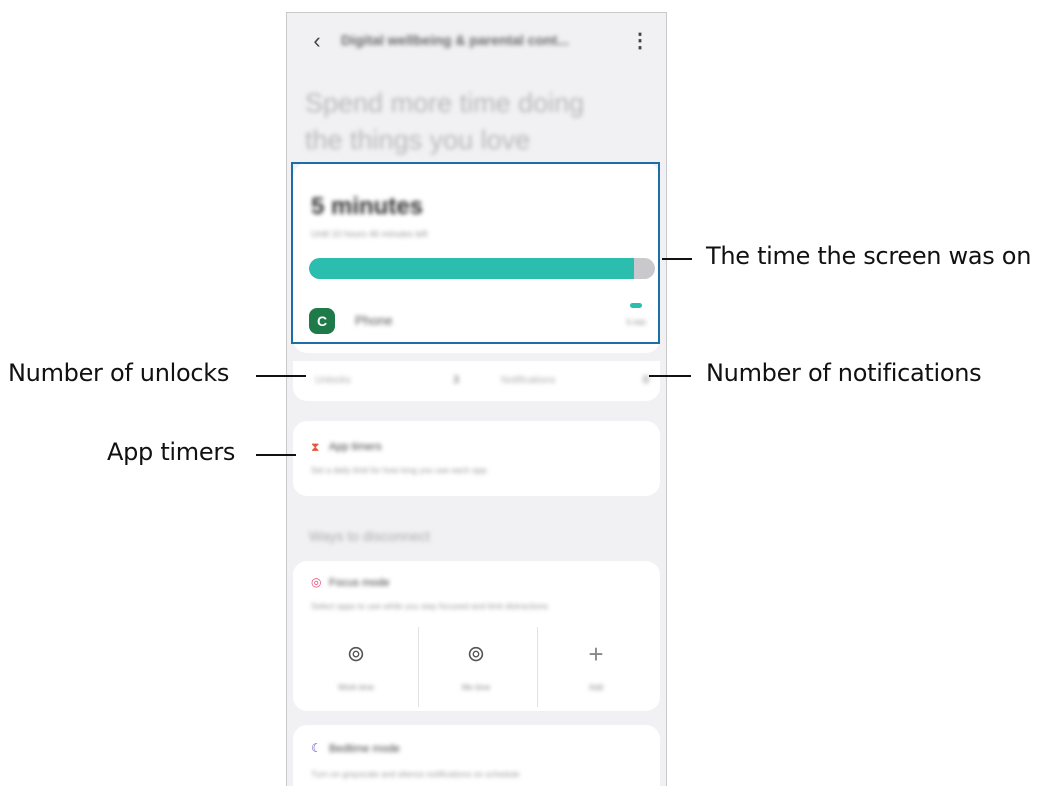 The height and width of the screenshot is (786, 1051). What do you see at coordinates (315, 447) in the screenshot?
I see `hourglass-icon: ⧗` at bounding box center [315, 447].